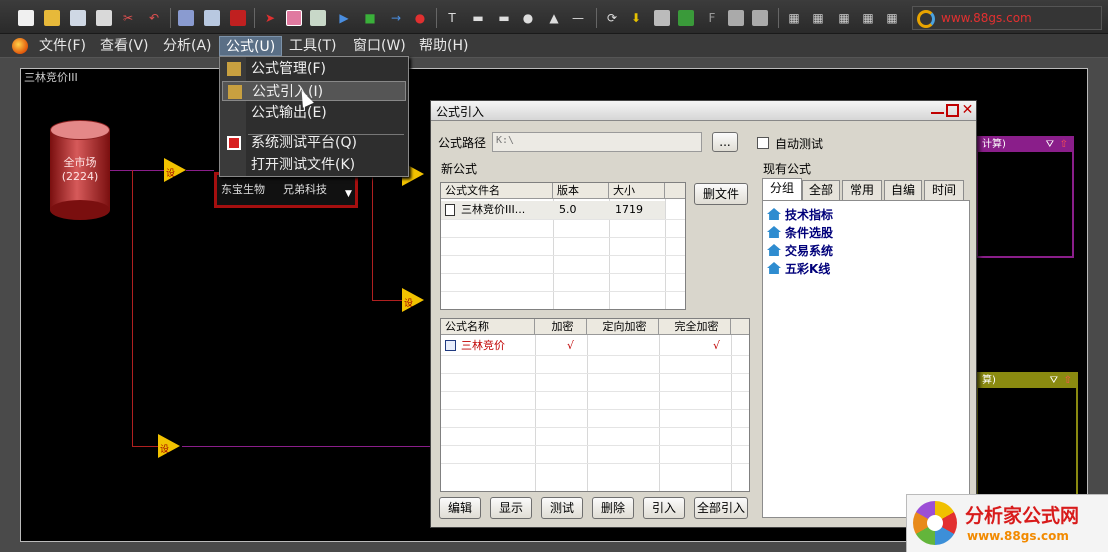  Describe the element at coordinates (800, 251) in the screenshot. I see `tree-item: 交易系统` at that location.